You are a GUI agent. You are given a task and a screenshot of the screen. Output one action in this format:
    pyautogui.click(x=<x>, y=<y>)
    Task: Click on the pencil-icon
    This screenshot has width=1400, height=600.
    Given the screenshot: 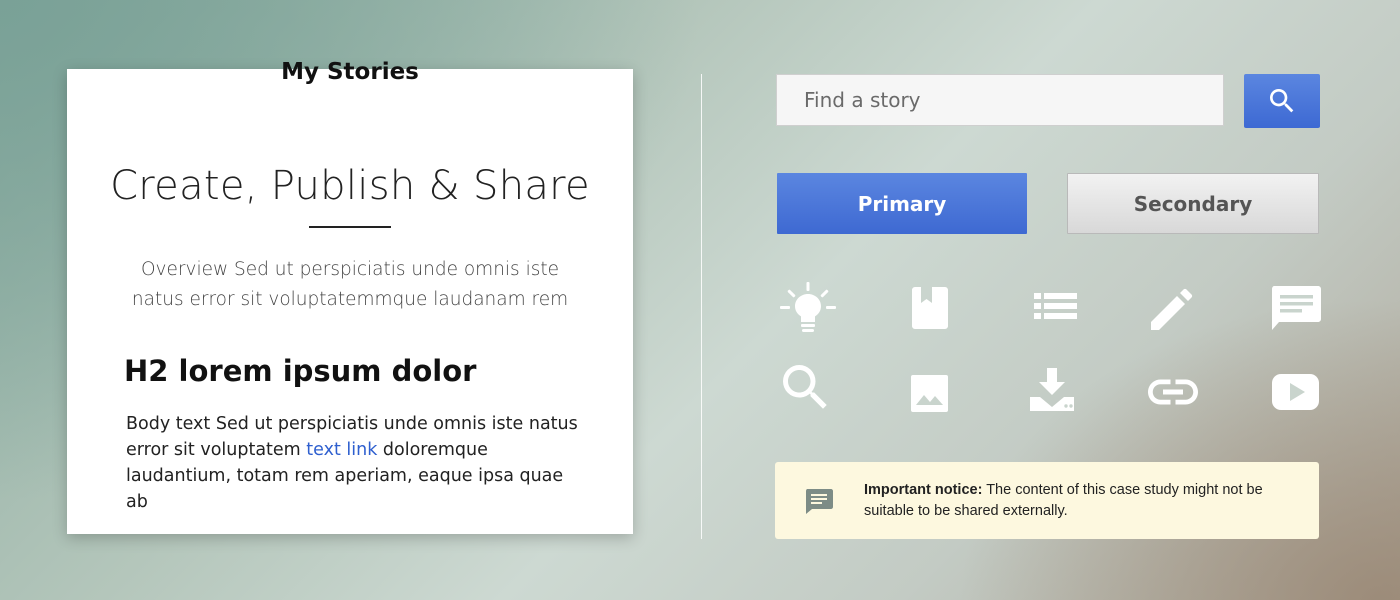 What is the action you would take?
    pyautogui.click(x=1173, y=308)
    